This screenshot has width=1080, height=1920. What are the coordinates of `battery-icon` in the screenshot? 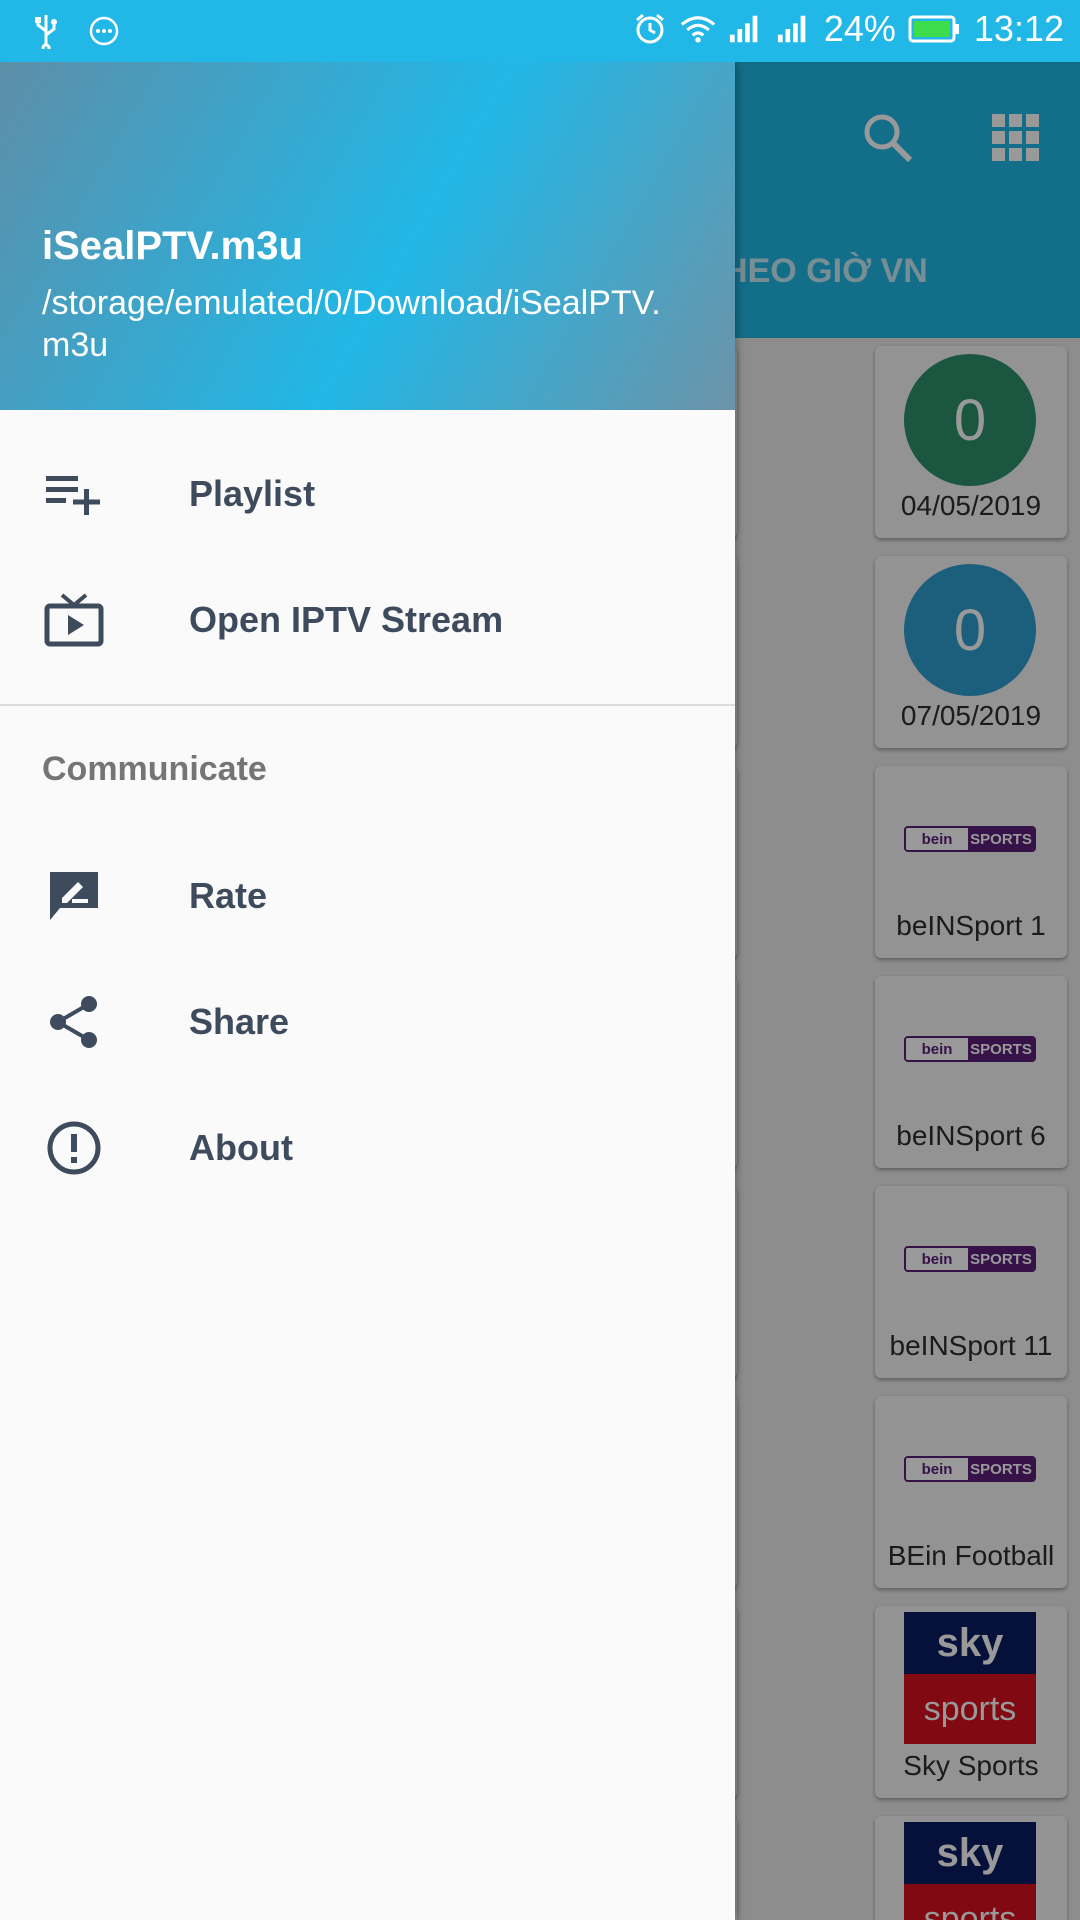 It's located at (935, 29).